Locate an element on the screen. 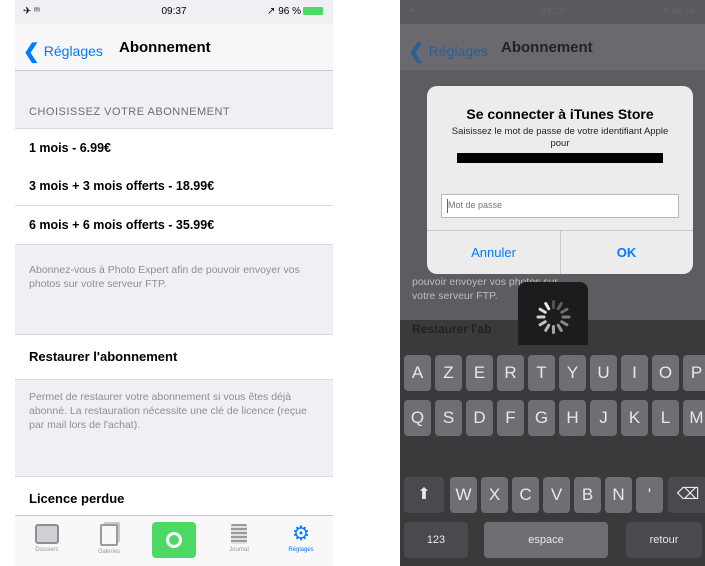 The width and height of the screenshot is (705, 566). key-u: U is located at coordinates (603, 373).